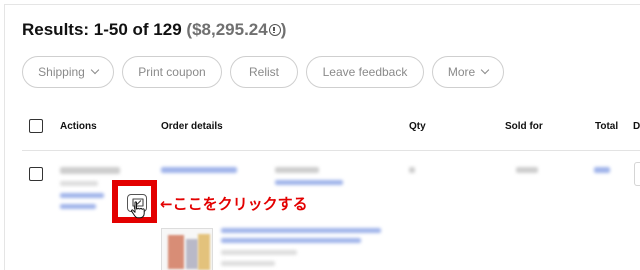  What do you see at coordinates (461, 72) in the screenshot?
I see `filter-more-label: More` at bounding box center [461, 72].